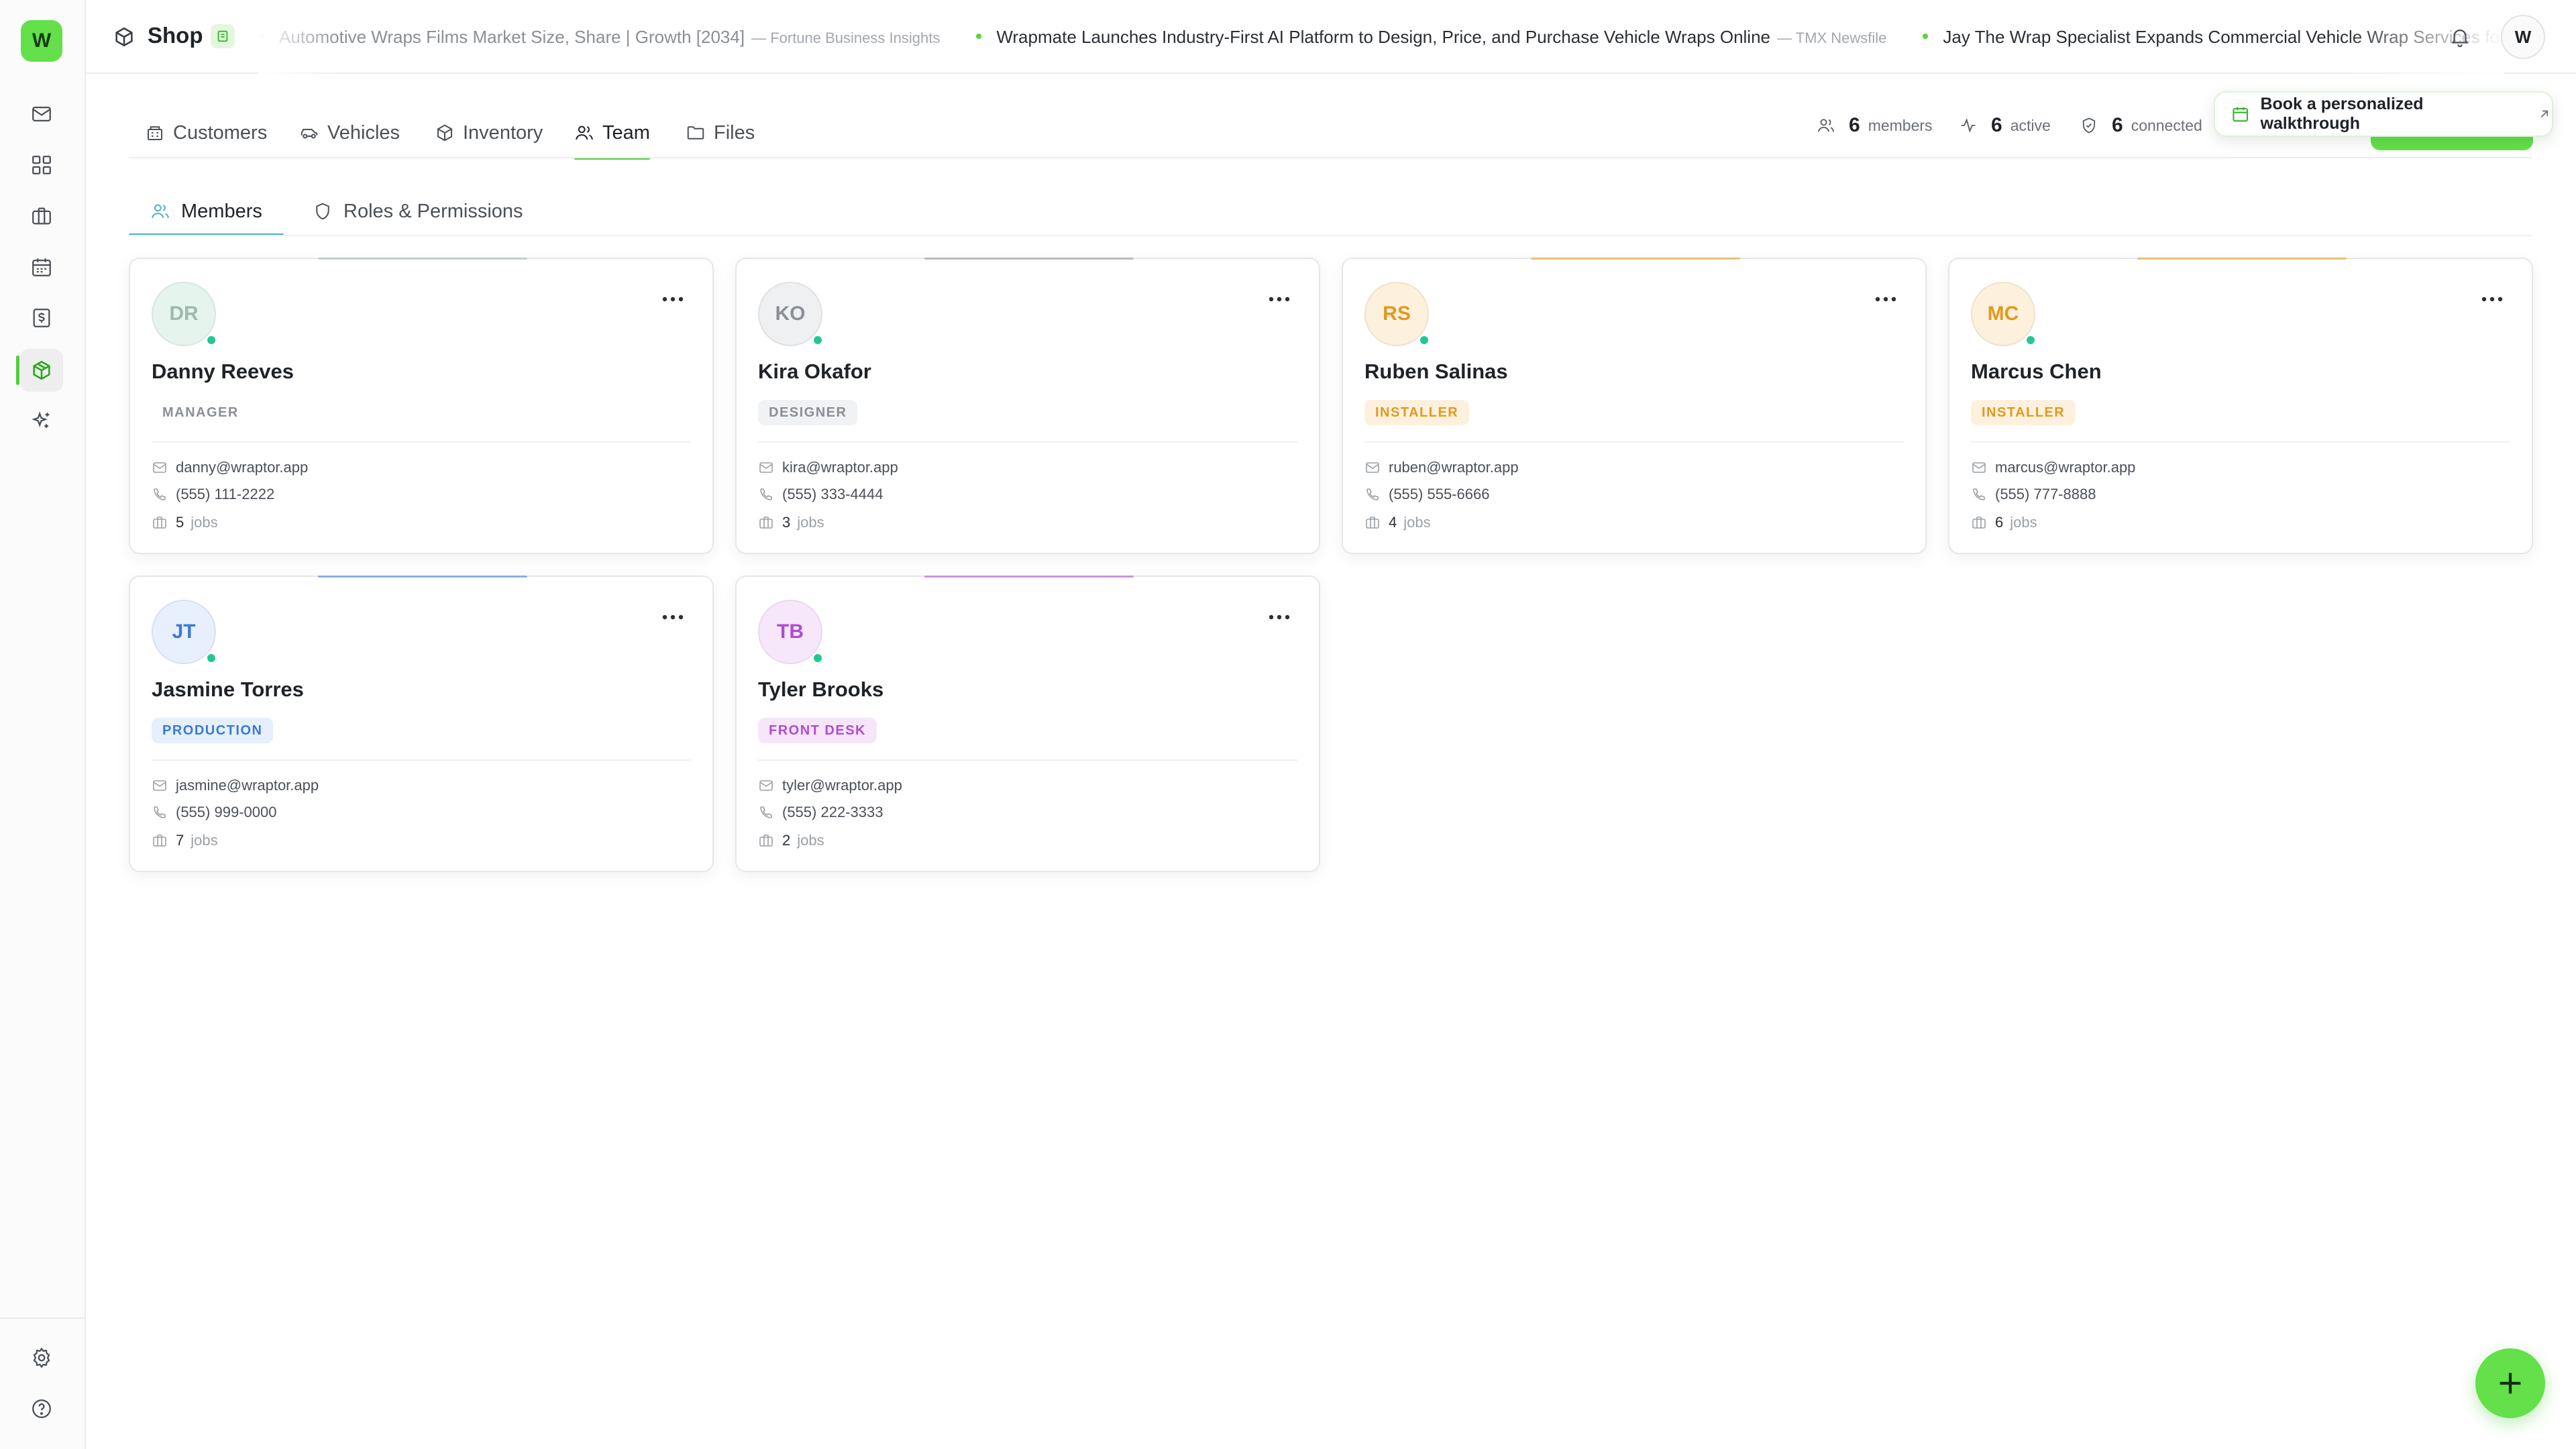  Describe the element at coordinates (41, 165) in the screenshot. I see `rail-dashboard-button` at that location.